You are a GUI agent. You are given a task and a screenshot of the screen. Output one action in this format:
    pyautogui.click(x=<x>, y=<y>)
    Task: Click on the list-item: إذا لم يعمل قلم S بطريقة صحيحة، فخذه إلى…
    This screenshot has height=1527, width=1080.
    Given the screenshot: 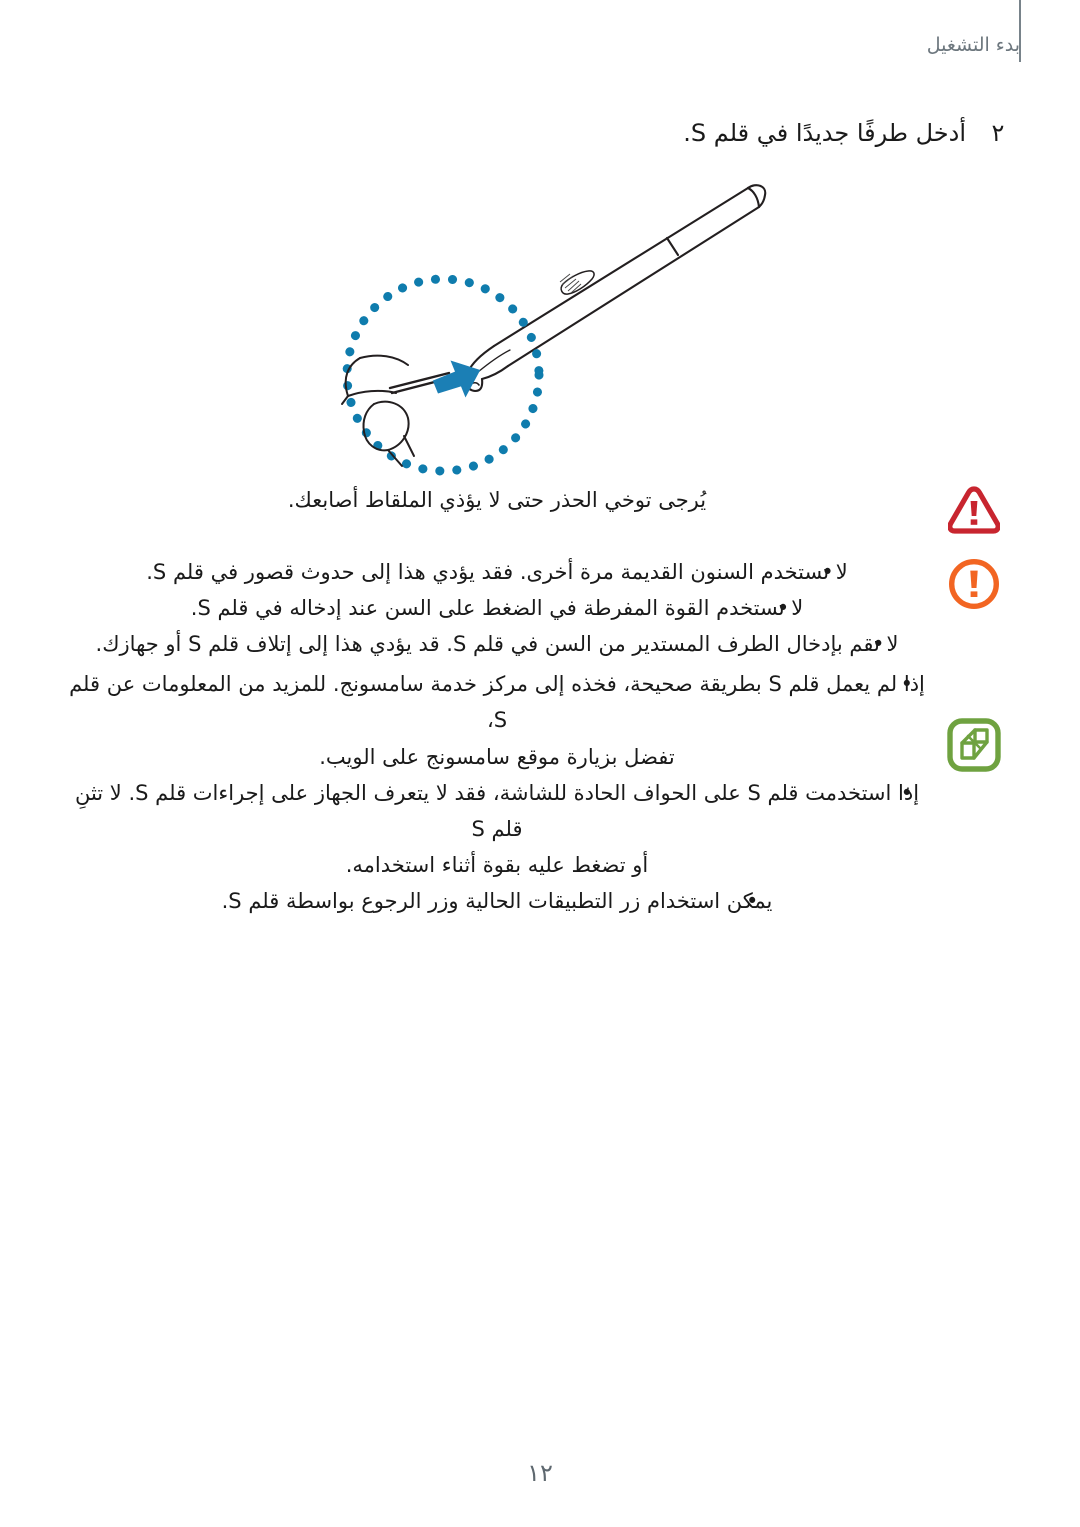 What is the action you would take?
    pyautogui.click(x=497, y=720)
    